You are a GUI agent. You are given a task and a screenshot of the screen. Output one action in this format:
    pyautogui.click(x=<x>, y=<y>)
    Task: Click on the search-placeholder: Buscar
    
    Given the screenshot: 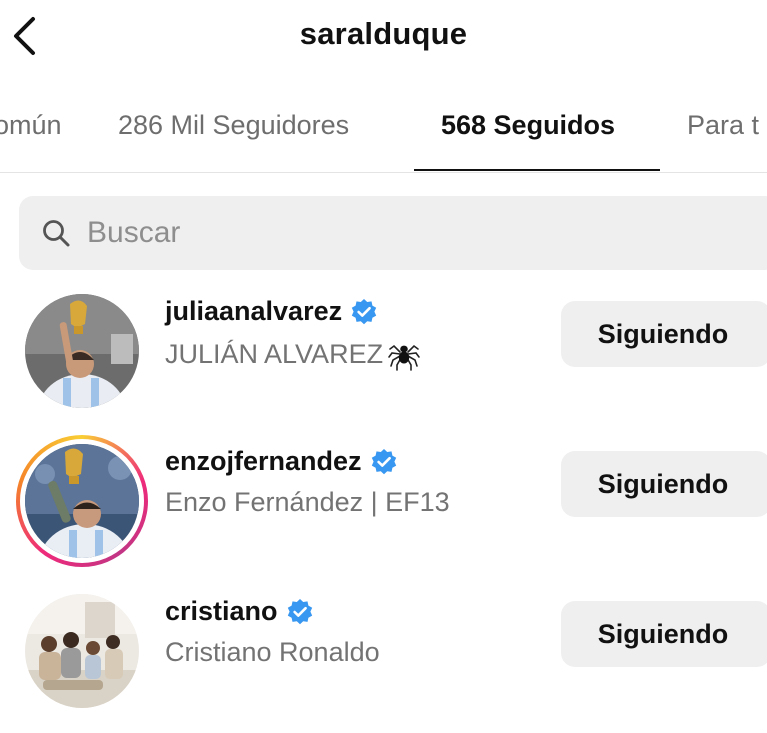 What is the action you would take?
    pyautogui.click(x=134, y=232)
    